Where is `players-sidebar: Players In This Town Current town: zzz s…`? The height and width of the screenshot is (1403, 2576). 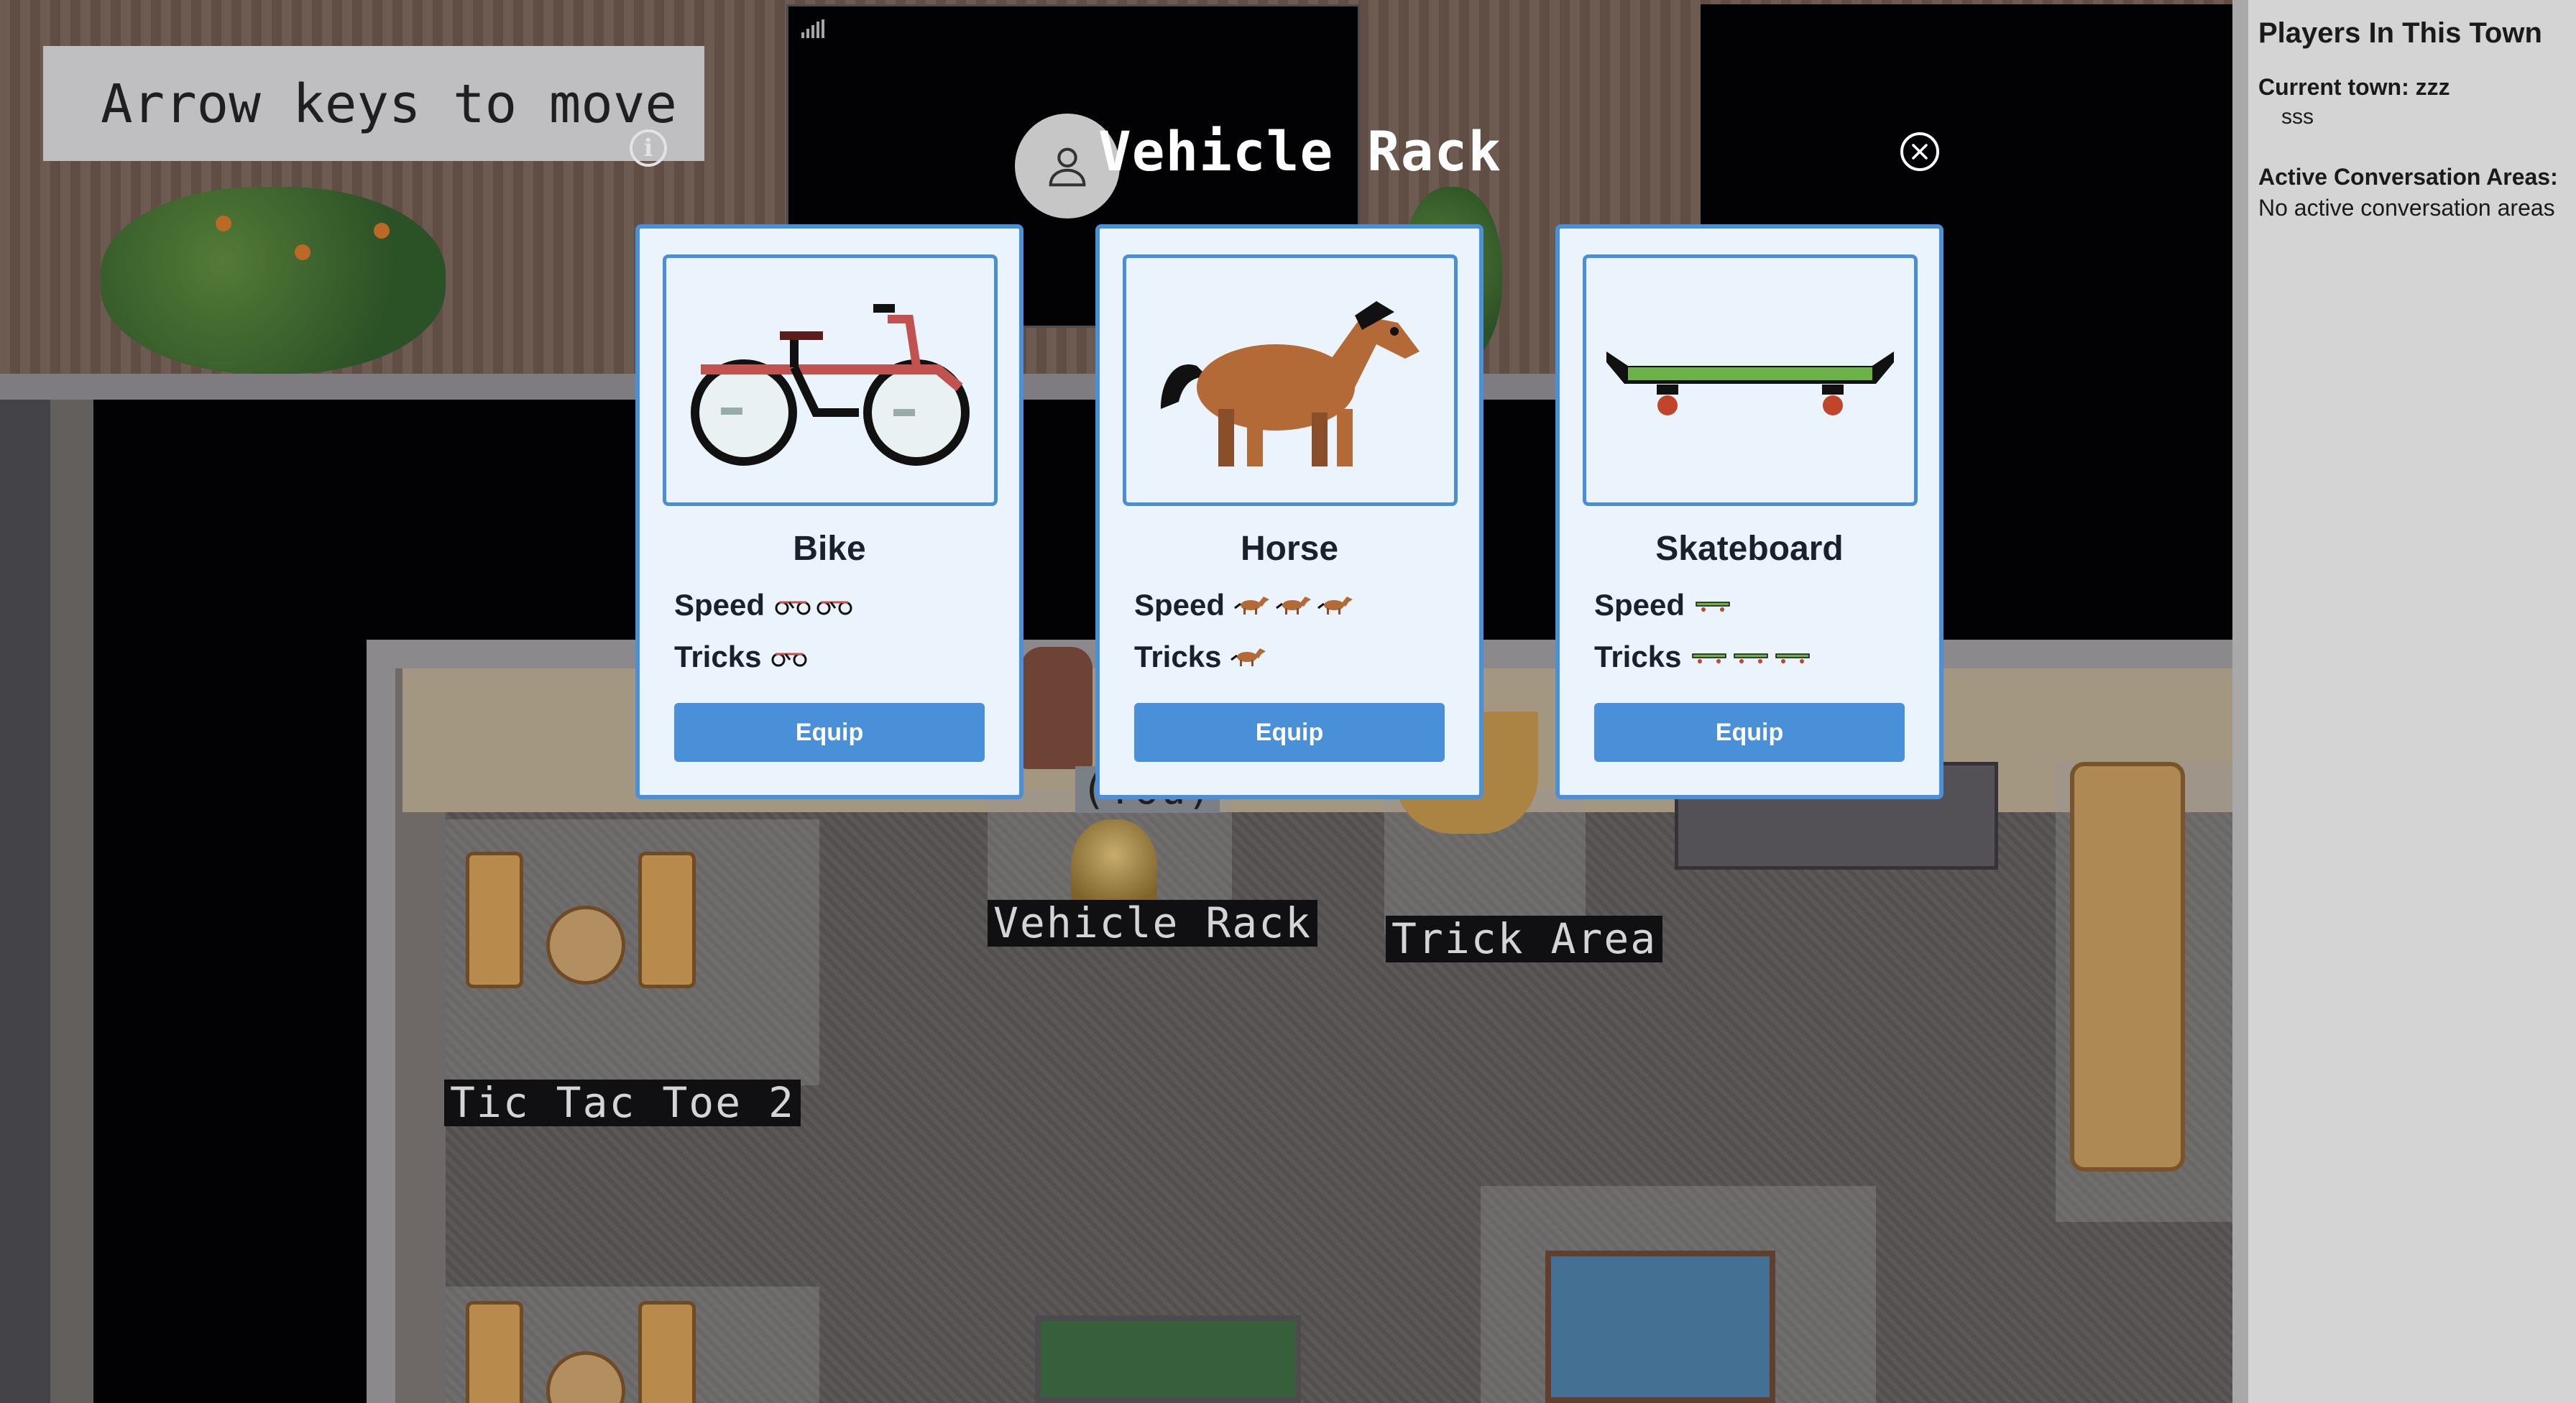
players-sidebar: Players In This Town Current town: zzz s… is located at coordinates (2404, 701).